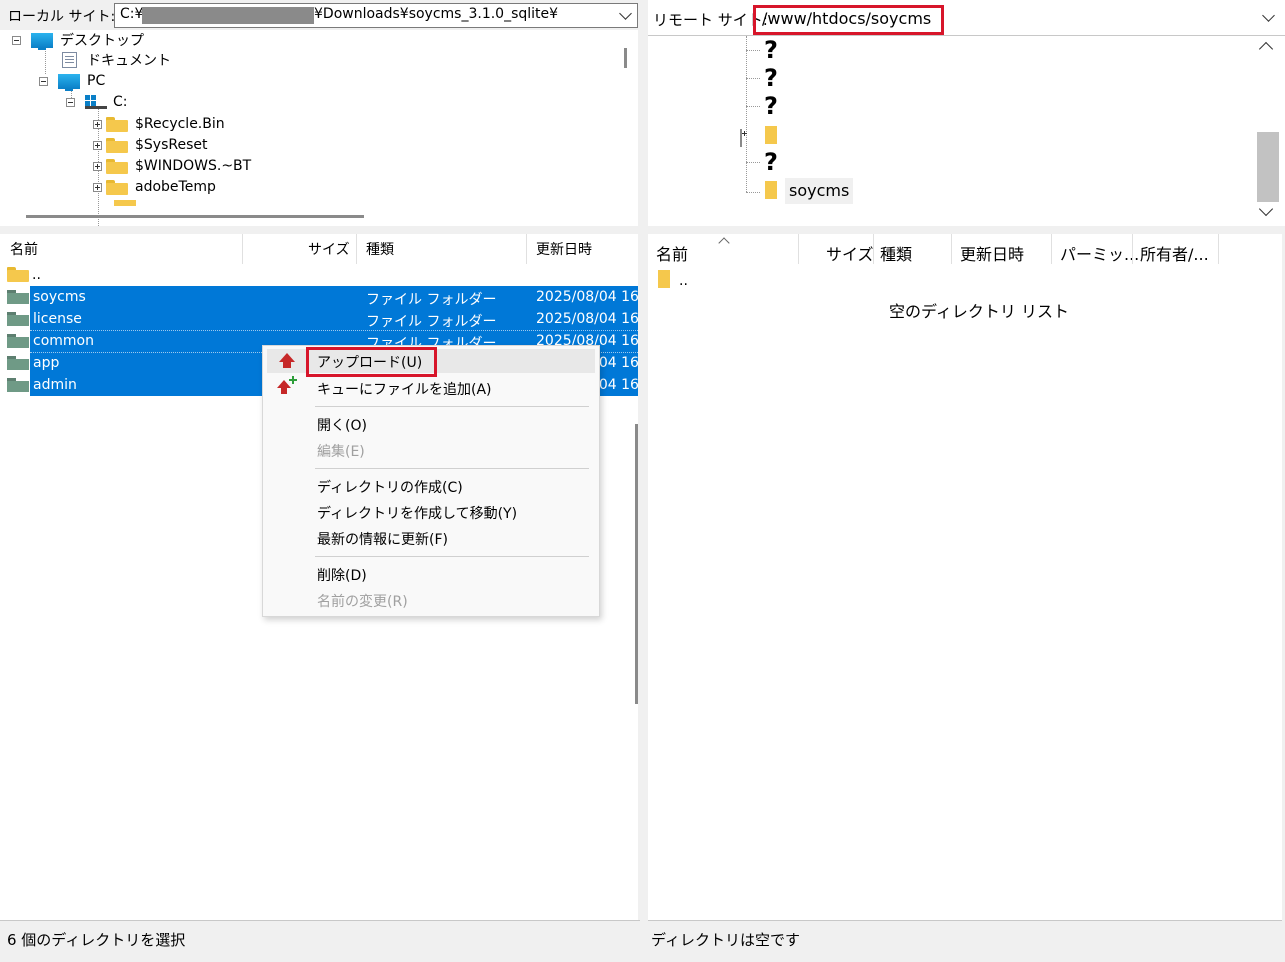 The height and width of the screenshot is (962, 1285). I want to click on remote-tree-item-soycms: soycms, so click(819, 191).